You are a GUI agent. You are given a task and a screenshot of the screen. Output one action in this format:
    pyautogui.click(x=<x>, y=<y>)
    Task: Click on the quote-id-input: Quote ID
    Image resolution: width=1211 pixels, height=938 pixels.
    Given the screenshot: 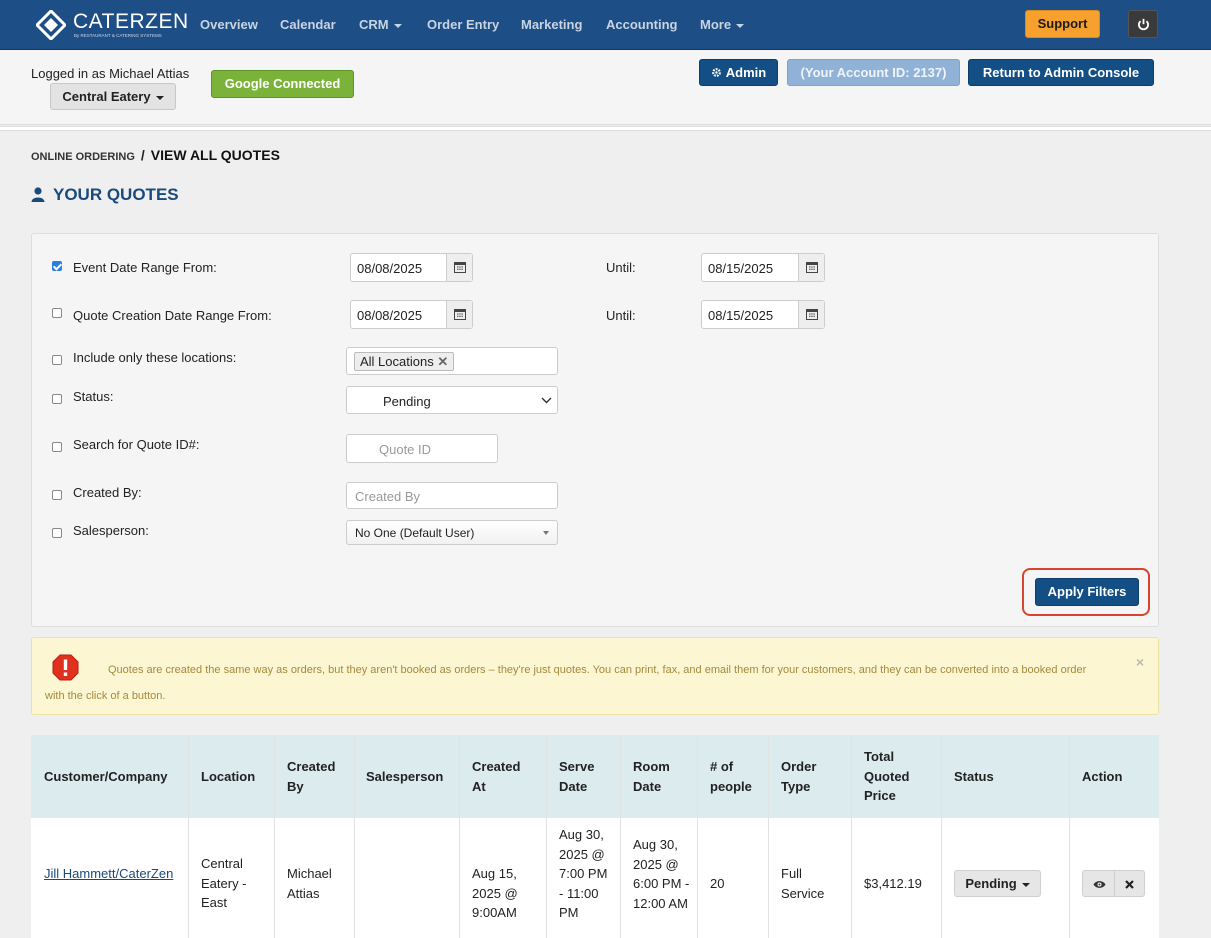 What is the action you would take?
    pyautogui.click(x=422, y=448)
    